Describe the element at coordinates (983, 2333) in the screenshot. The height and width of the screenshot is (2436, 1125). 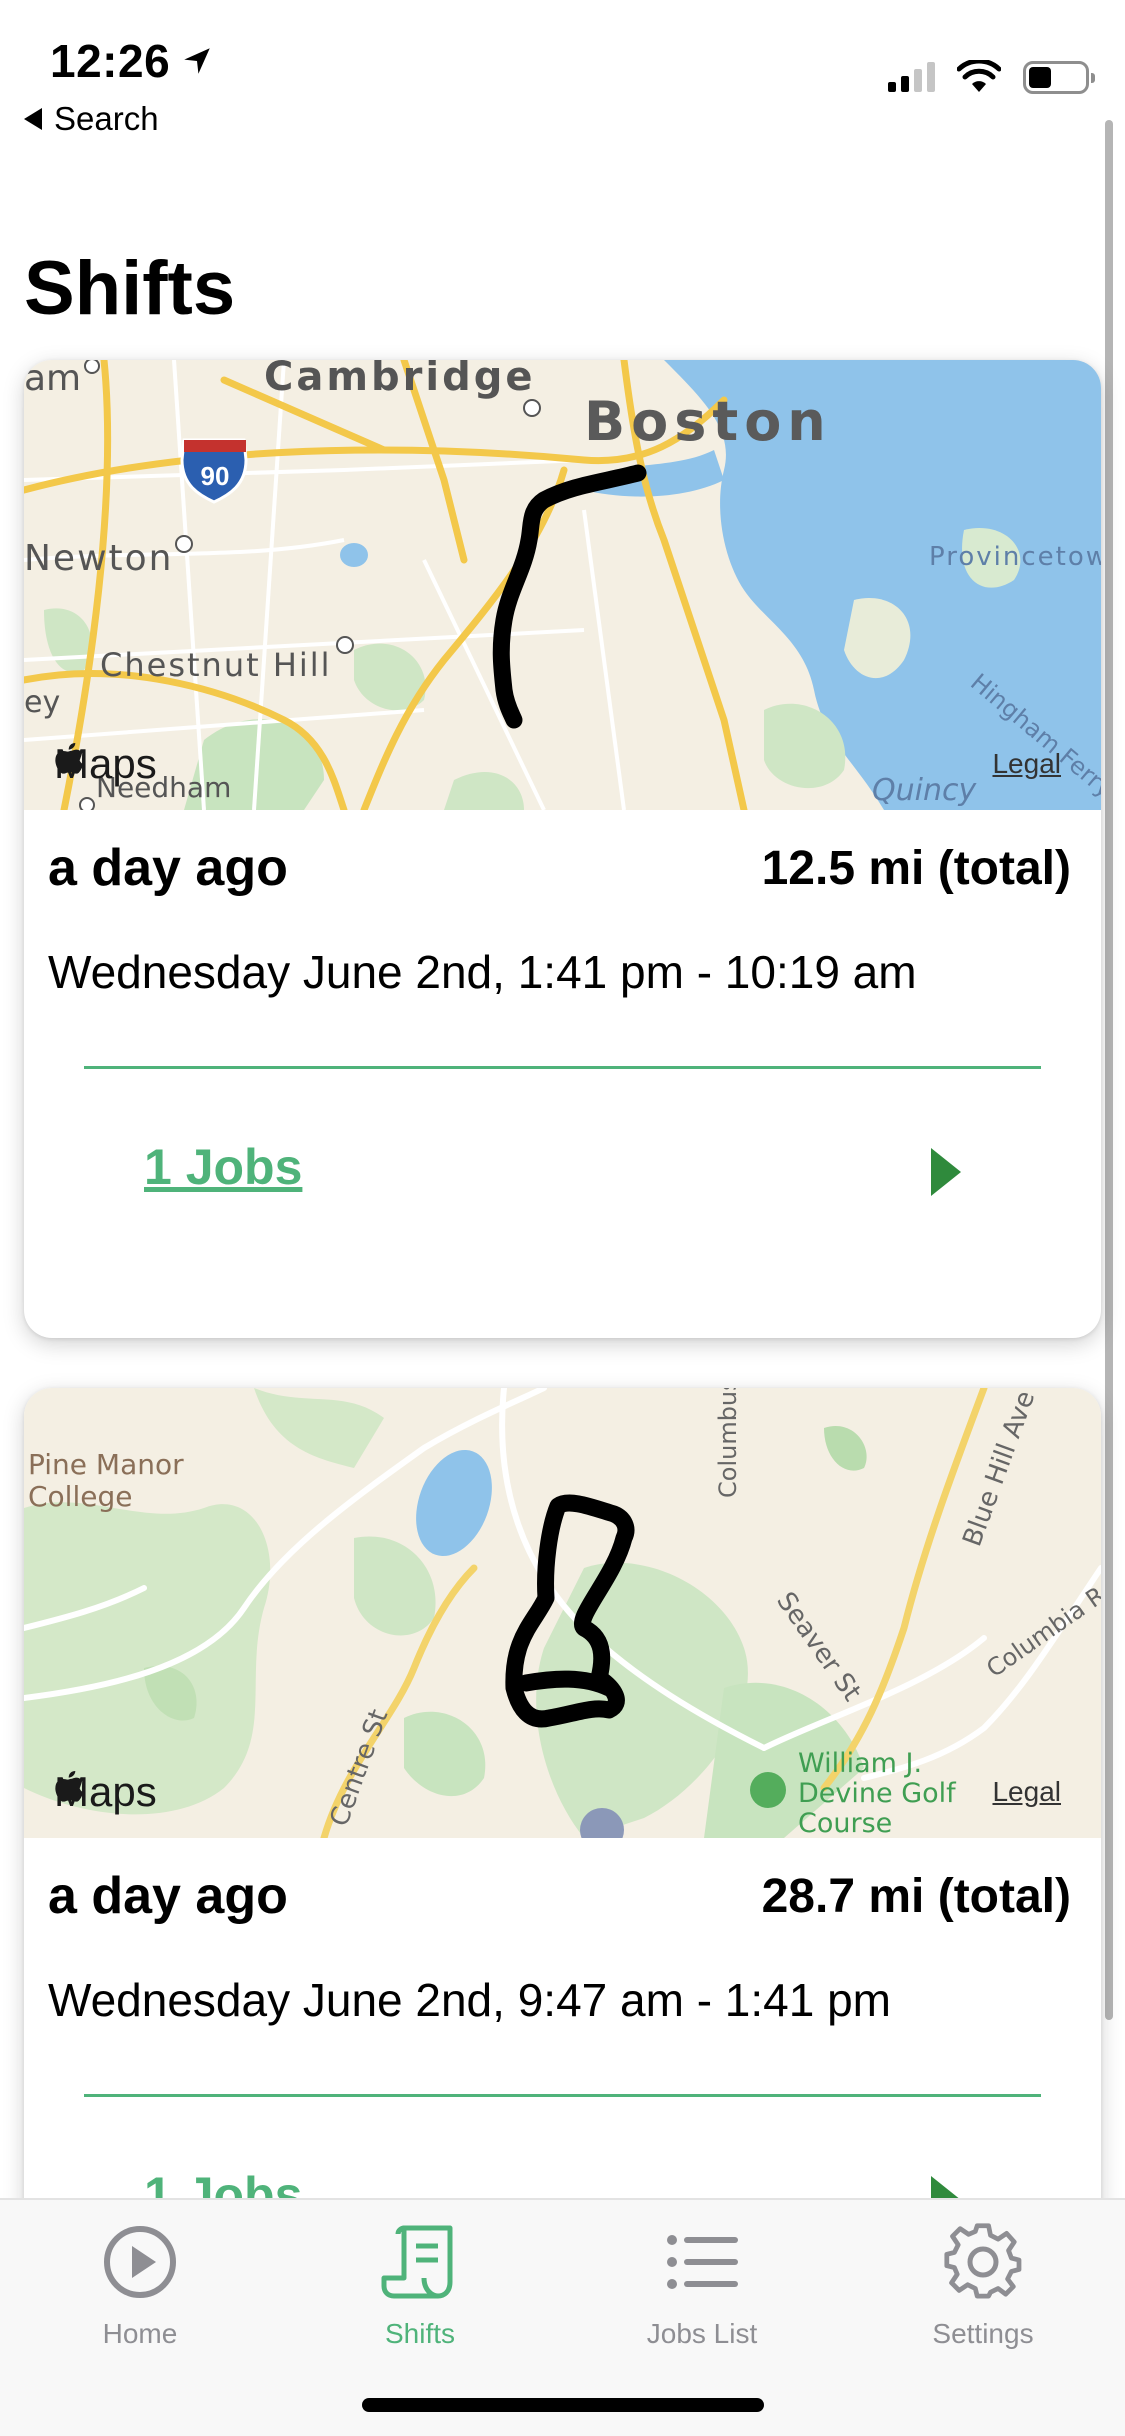
I see `tab-label: Settings` at that location.